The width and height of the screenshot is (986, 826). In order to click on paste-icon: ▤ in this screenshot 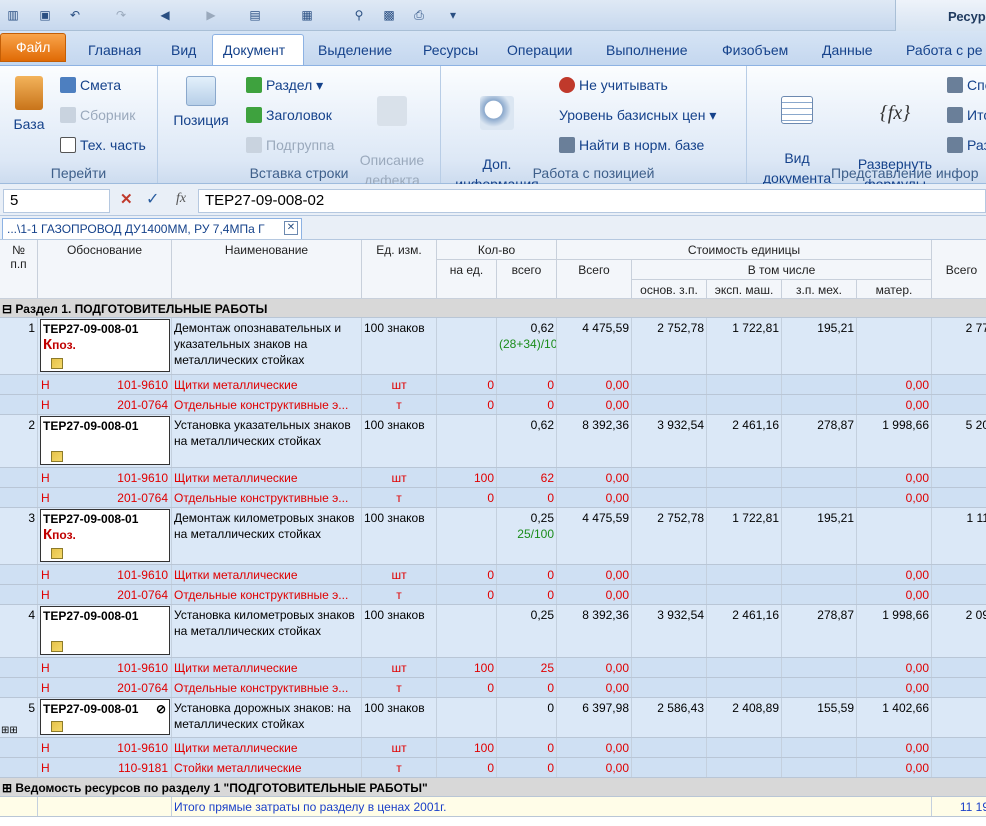, I will do `click(255, 15)`.